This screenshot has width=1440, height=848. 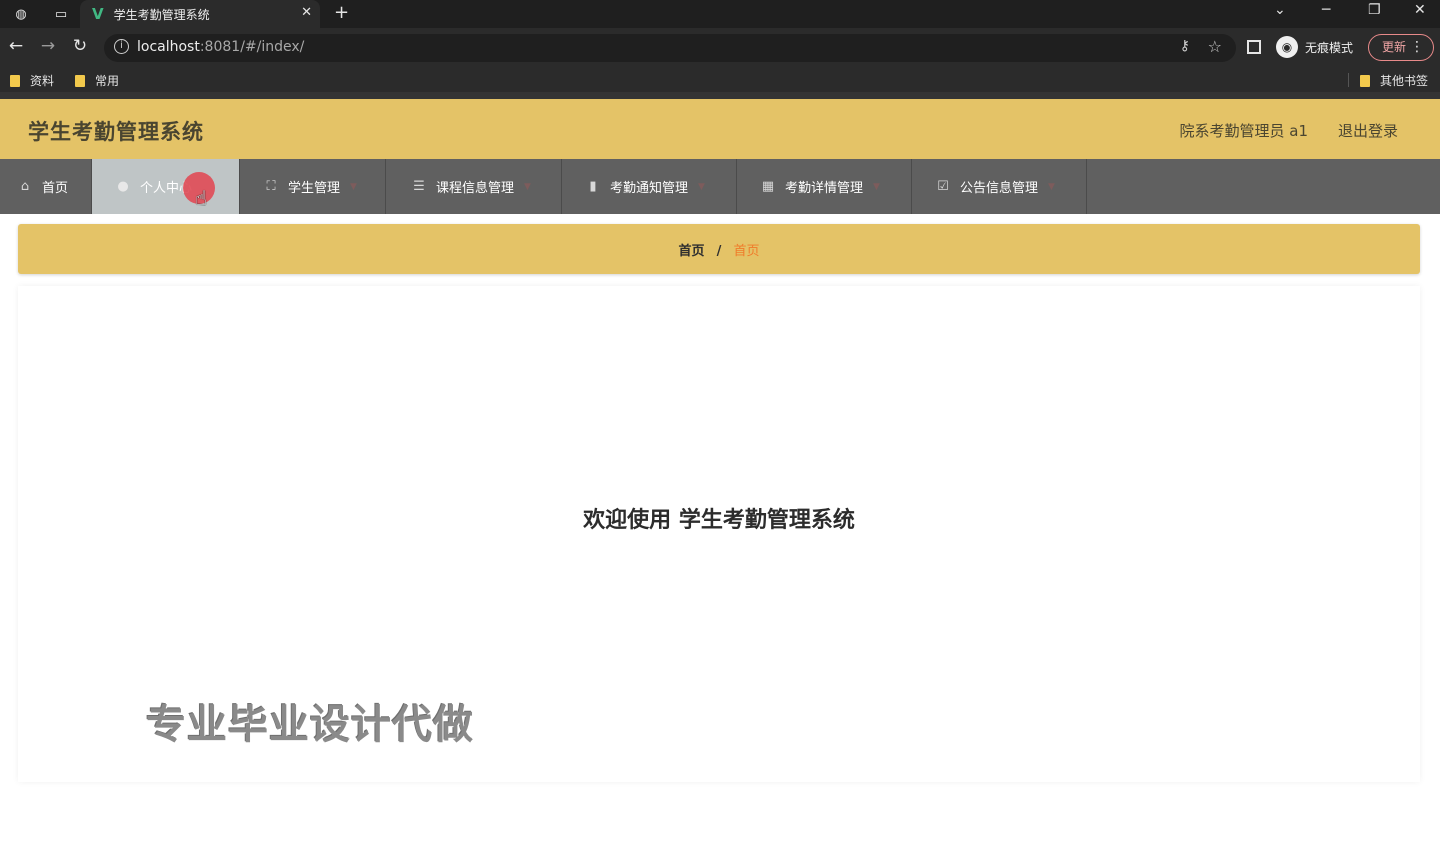 I want to click on scan-icon: ⛶, so click(x=271, y=186).